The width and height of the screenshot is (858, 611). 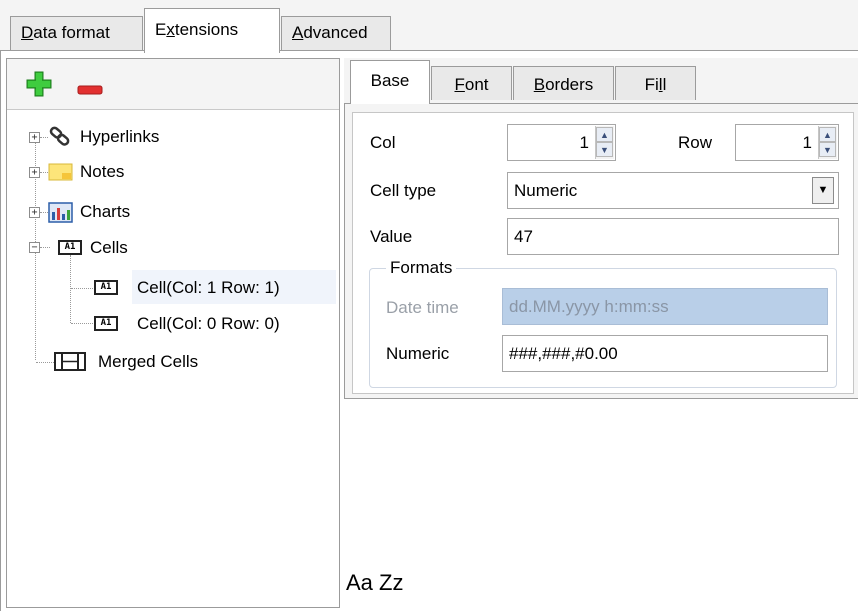 I want to click on tab-extensions: Extensions, so click(x=212, y=30).